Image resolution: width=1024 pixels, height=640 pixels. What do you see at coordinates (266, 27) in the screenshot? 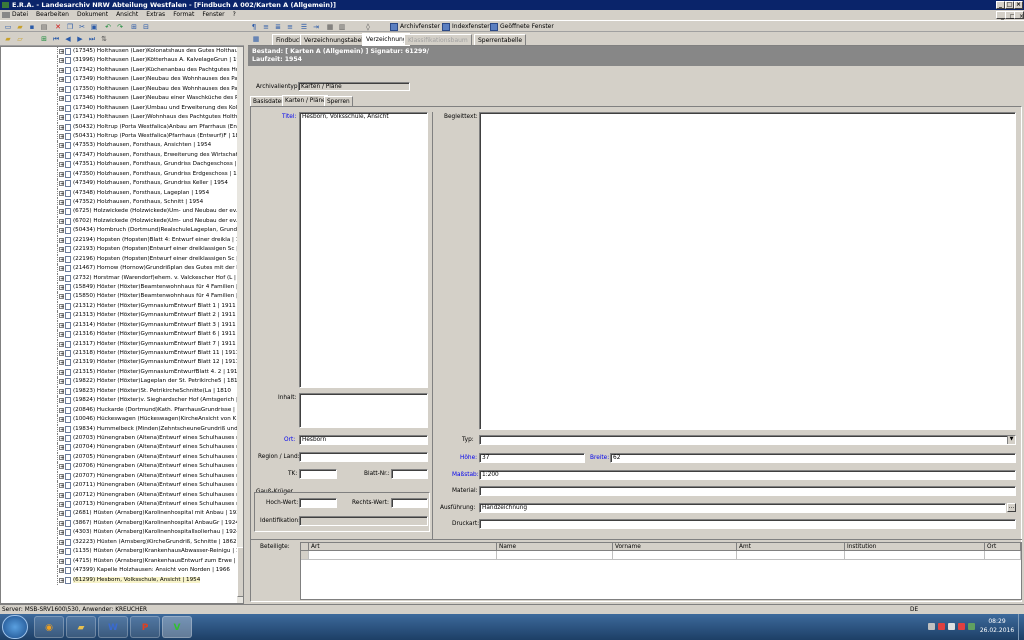
I see `align-left-icon: ≡` at bounding box center [266, 27].